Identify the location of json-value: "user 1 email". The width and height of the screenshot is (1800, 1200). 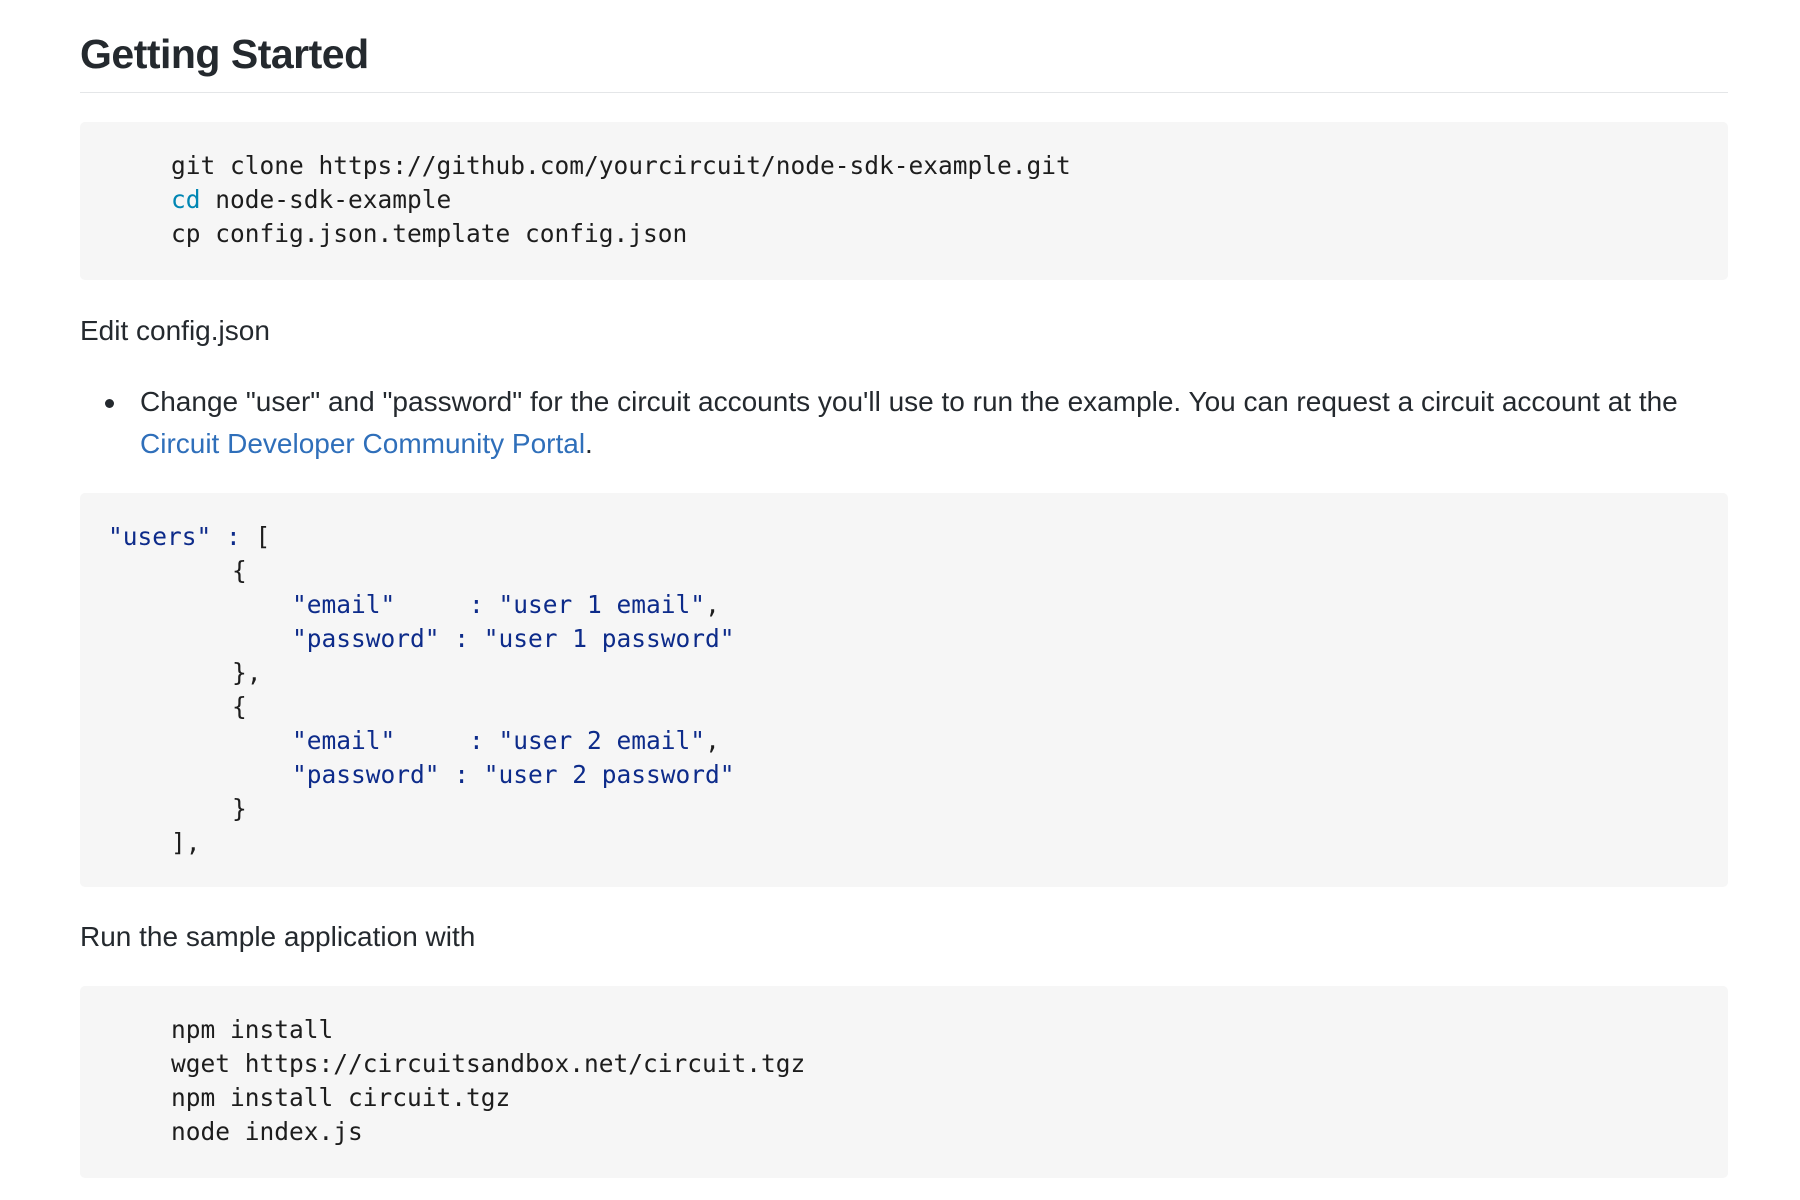
(602, 604).